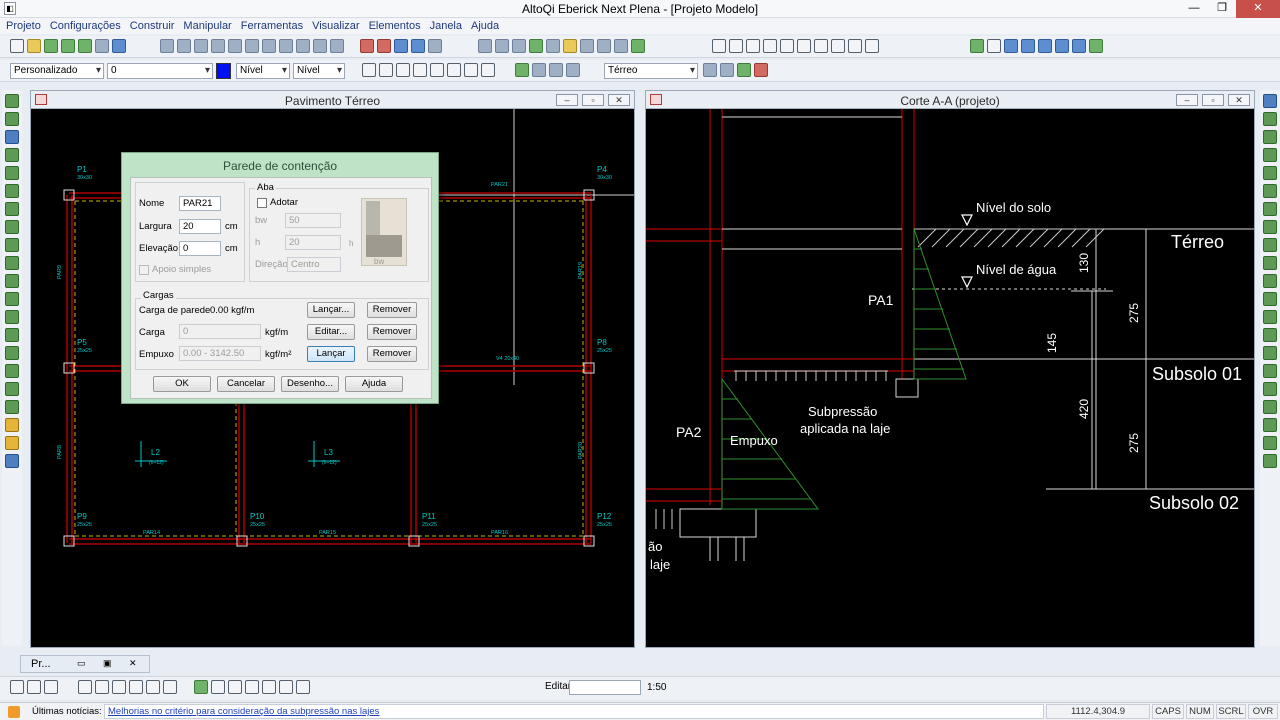 The width and height of the screenshot is (1280, 720). I want to click on largura-input: 20, so click(200, 226).